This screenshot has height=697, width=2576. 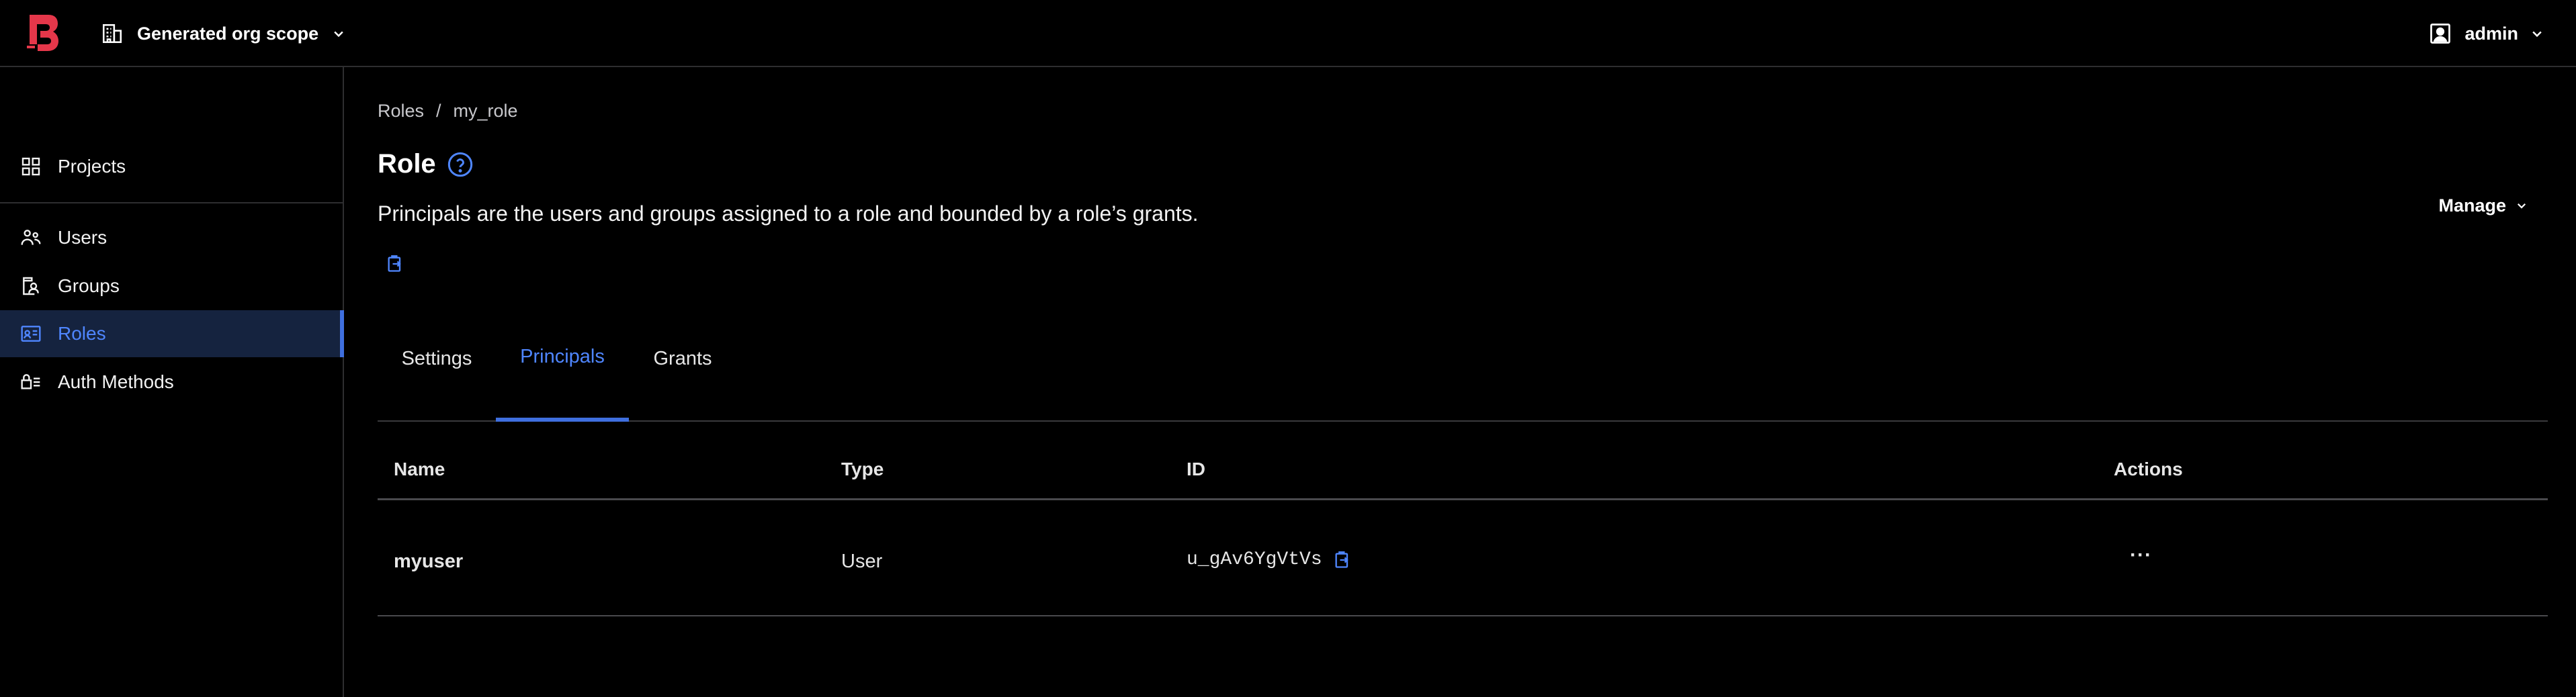 I want to click on tab-principals: Principals, so click(x=562, y=358).